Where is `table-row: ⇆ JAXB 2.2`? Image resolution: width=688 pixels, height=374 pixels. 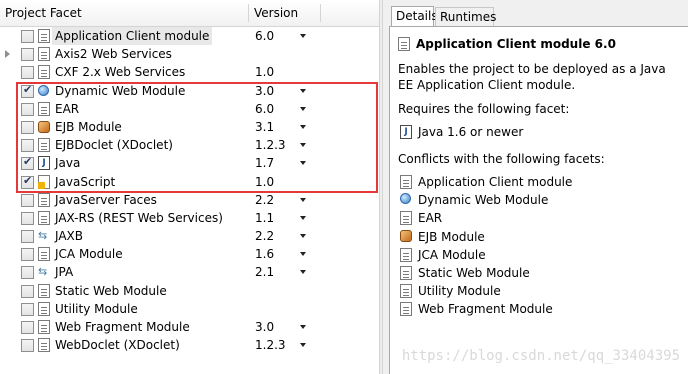 table-row: ⇆ JAXB 2.2 is located at coordinates (189, 236).